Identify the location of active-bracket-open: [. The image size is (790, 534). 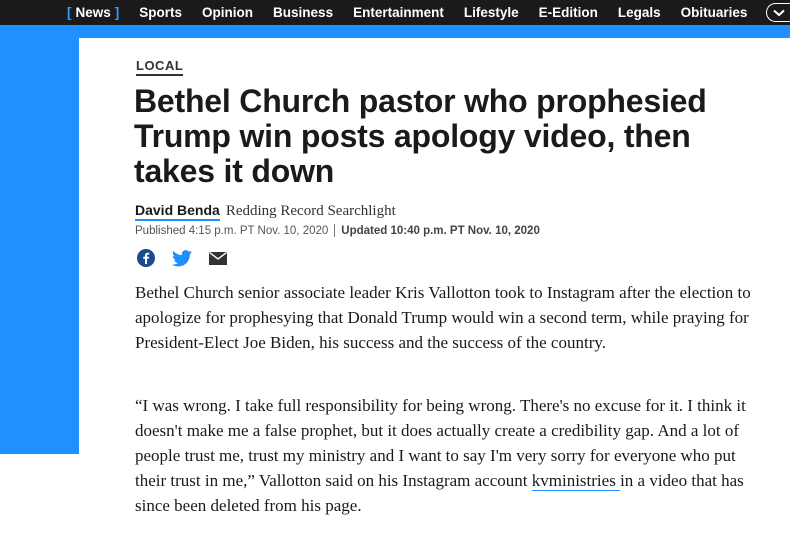
(69, 12).